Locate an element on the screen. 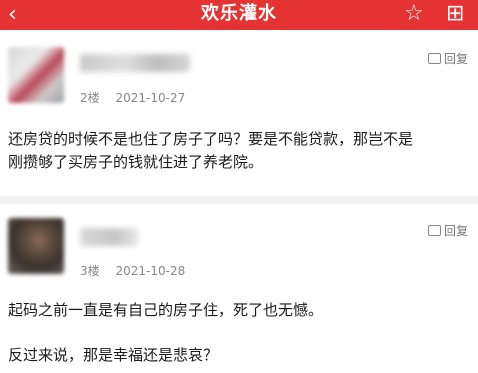 The width and height of the screenshot is (478, 373). content-line: 刚攒够了买房子的钱就住进了养老院。 is located at coordinates (136, 162).